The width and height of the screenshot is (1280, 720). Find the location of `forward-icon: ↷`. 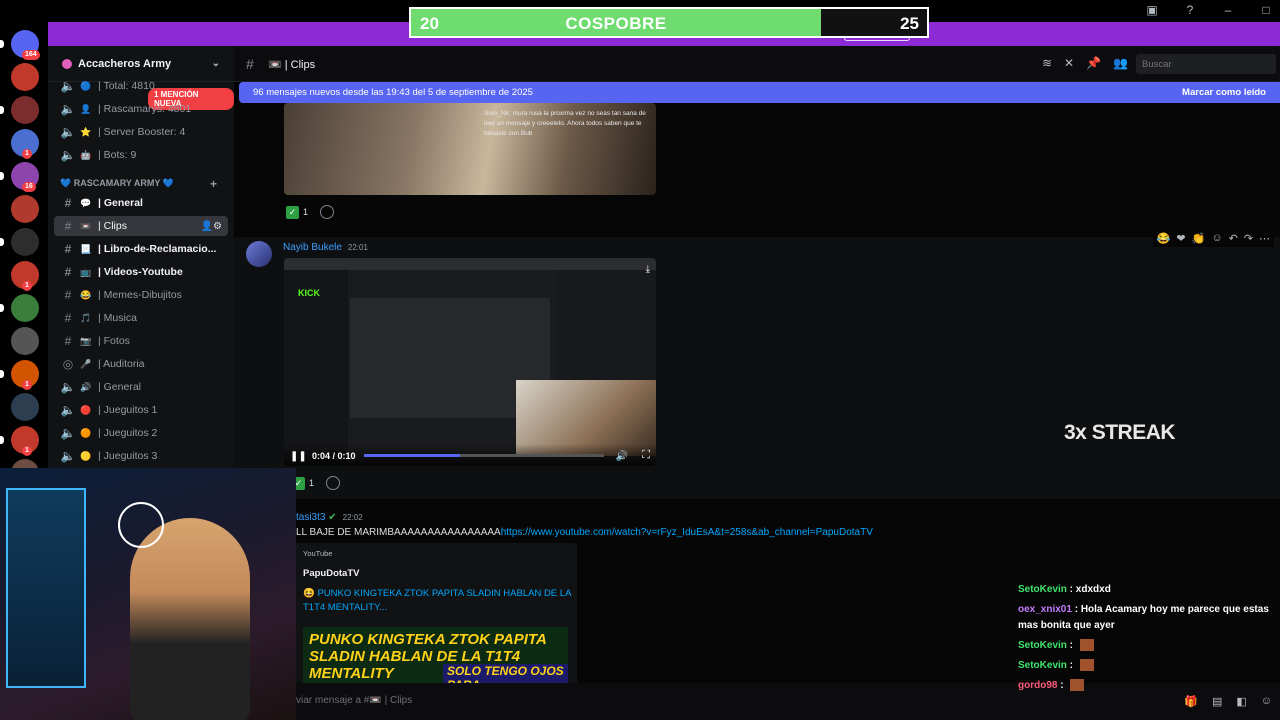

forward-icon: ↷ is located at coordinates (1248, 238).